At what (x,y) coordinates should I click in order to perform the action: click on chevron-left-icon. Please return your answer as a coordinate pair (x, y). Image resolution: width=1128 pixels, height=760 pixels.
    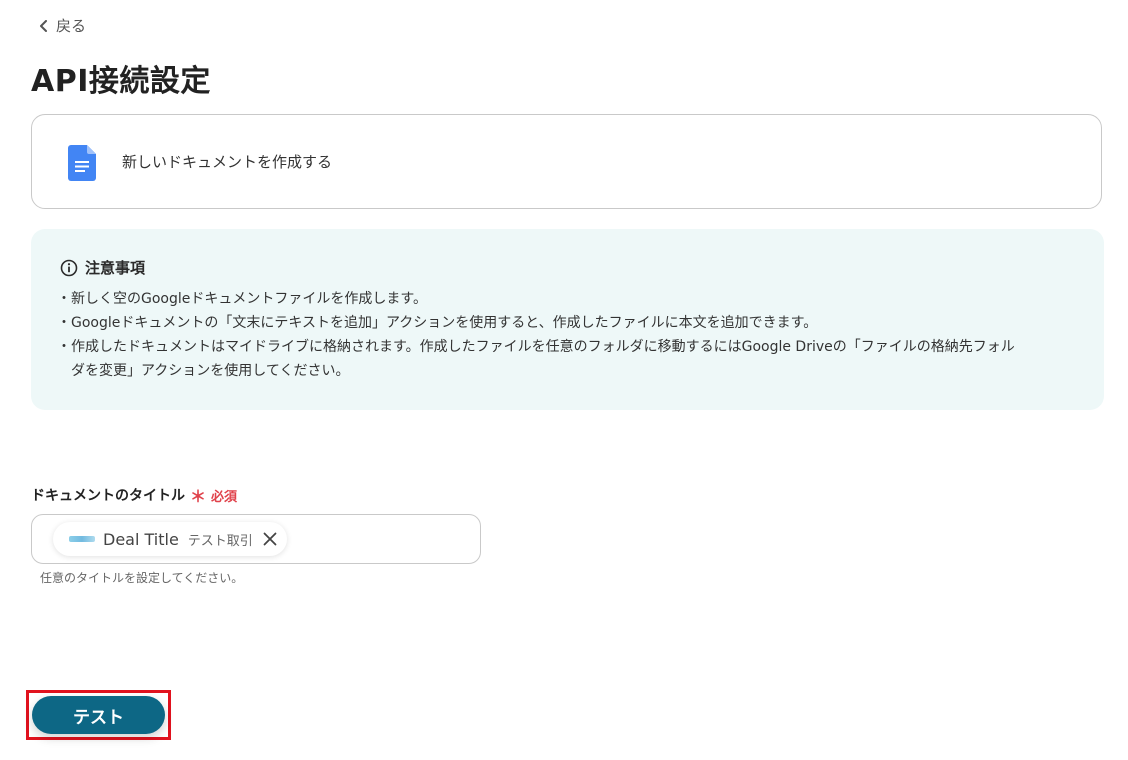
    Looking at the image, I should click on (43, 25).